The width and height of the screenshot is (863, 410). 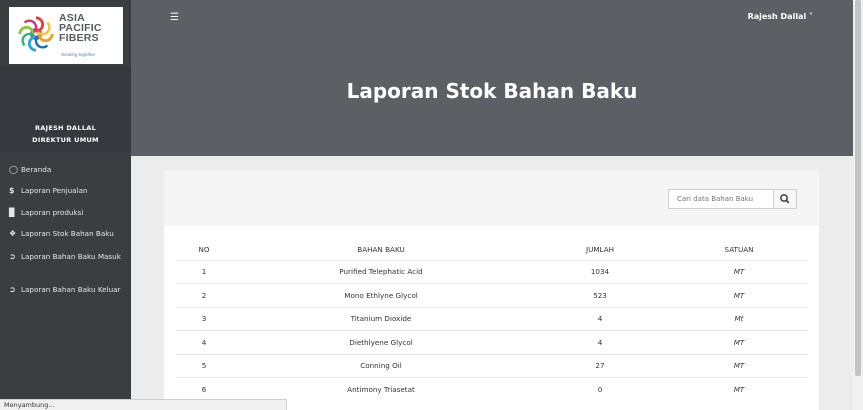 What do you see at coordinates (600, 271) in the screenshot?
I see `cell-jumlah: 1034` at bounding box center [600, 271].